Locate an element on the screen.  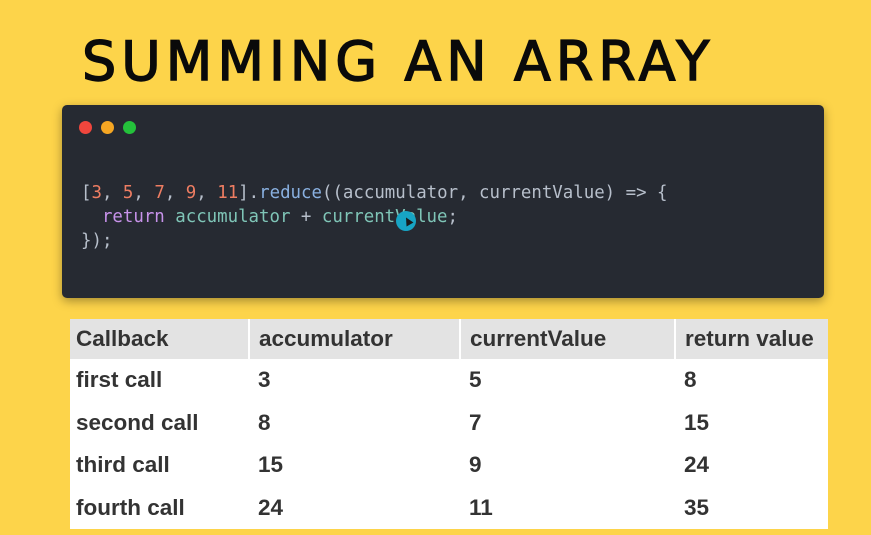
mouse-cursor-icon is located at coordinates (406, 221).